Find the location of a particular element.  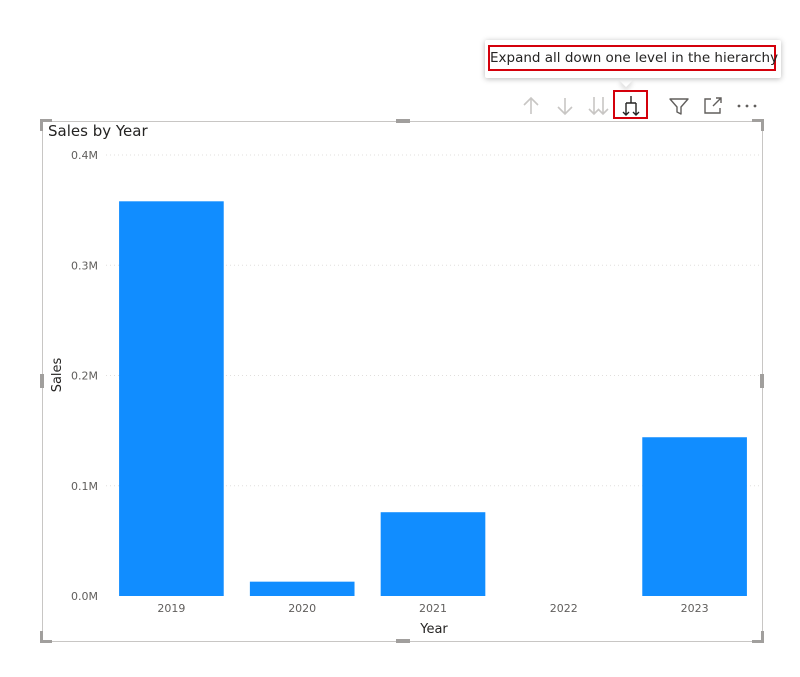

y-tick-label: 0.2M is located at coordinates (84, 376).